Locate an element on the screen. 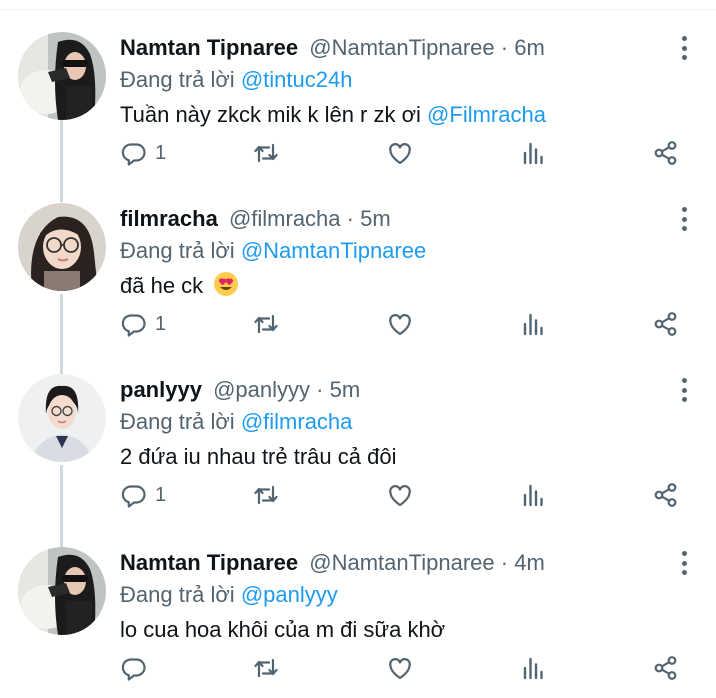 This screenshot has width=716, height=698. replying-to: Đang trả lời @tintuc24h is located at coordinates (236, 80).